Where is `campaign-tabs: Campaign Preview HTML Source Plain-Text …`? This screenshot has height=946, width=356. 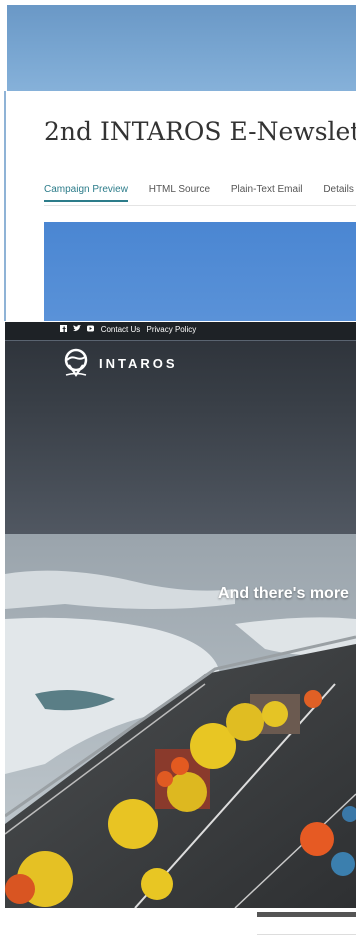
campaign-tabs: Campaign Preview HTML Source Plain-Text … is located at coordinates (200, 195).